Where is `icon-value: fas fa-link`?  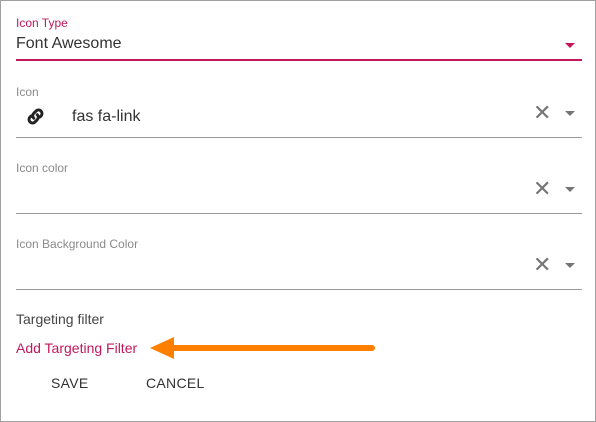
icon-value: fas fa-link is located at coordinates (106, 116).